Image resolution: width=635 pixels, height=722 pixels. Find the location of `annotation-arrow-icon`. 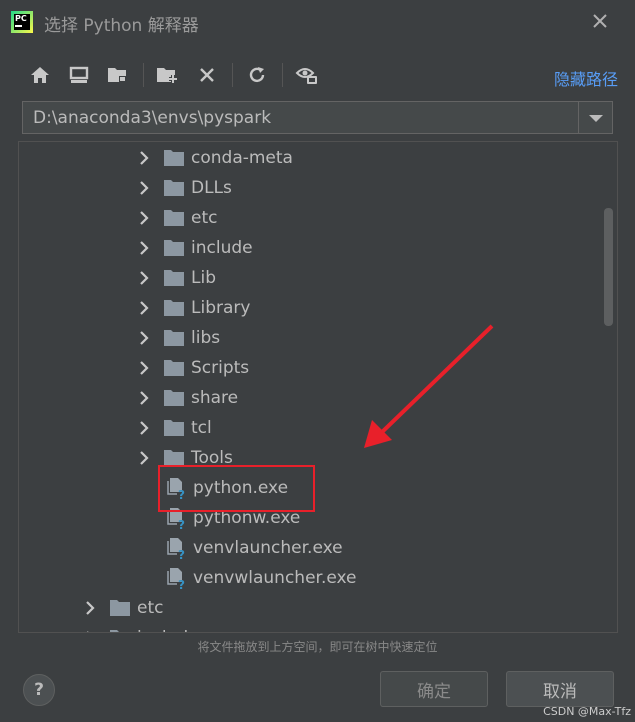

annotation-arrow-icon is located at coordinates (429, 386).